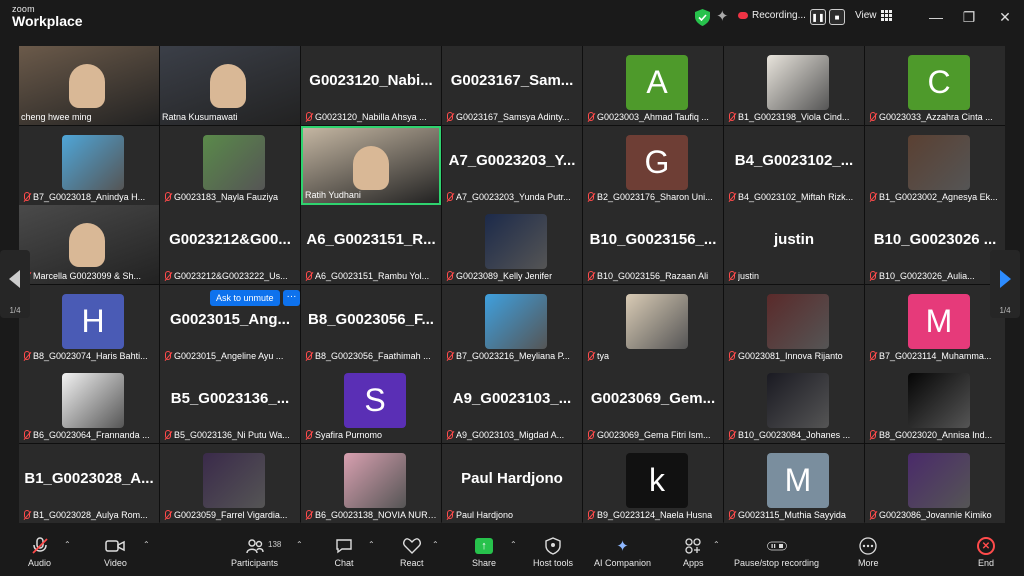 This screenshot has height=576, width=1024. What do you see at coordinates (724, 17) in the screenshot?
I see `sparkle-icon: ✦` at bounding box center [724, 17].